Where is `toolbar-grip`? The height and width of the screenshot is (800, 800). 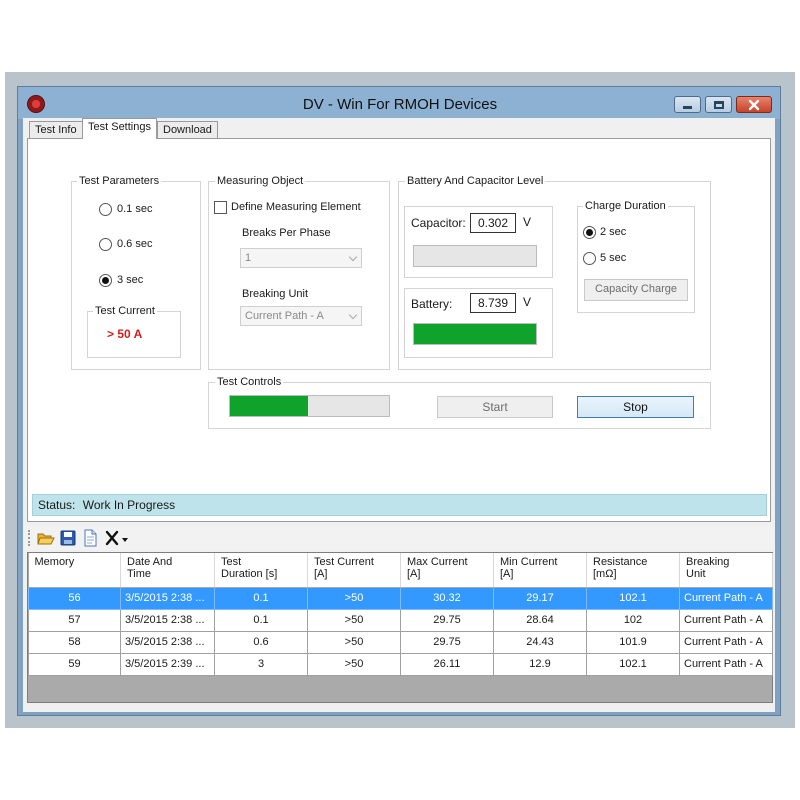
toolbar-grip is located at coordinates (29, 538).